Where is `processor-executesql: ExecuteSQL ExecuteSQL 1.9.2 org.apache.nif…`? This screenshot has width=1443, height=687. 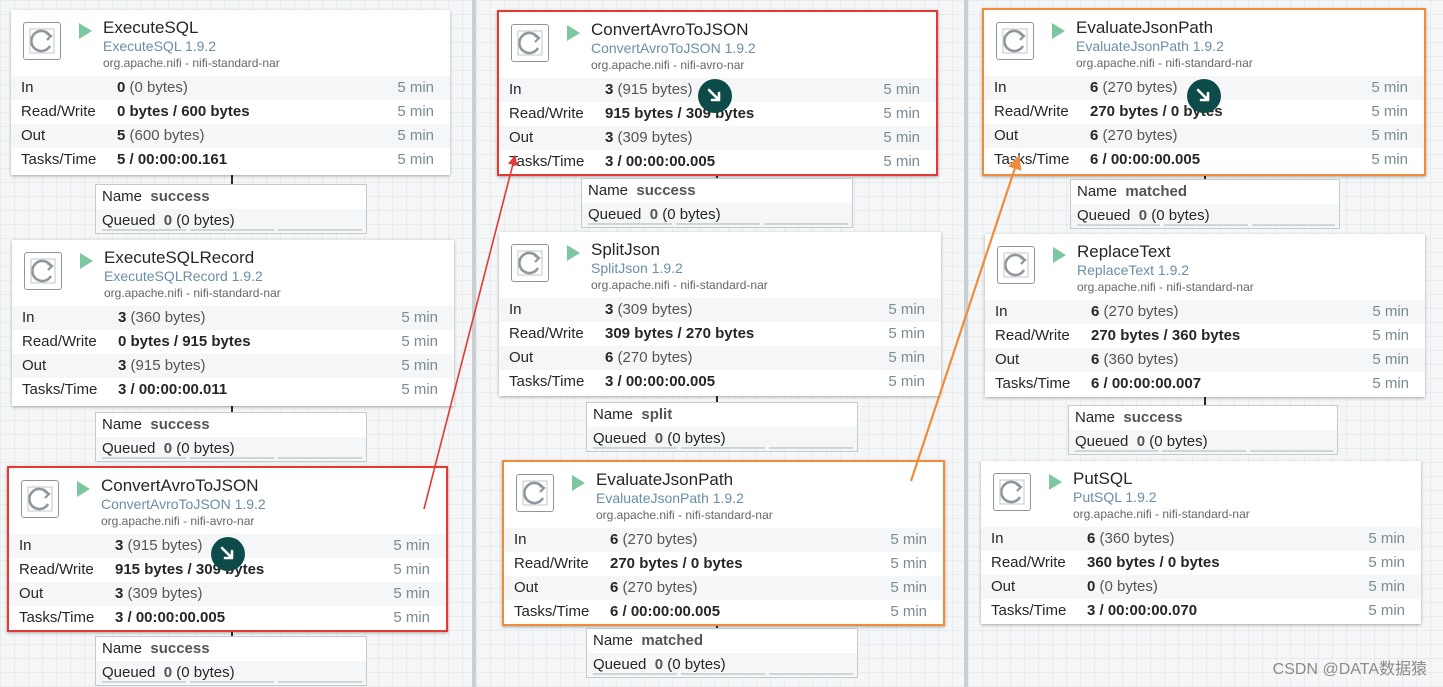
processor-executesql: ExecuteSQL ExecuteSQL 1.9.2 org.apache.nif… is located at coordinates (230, 92).